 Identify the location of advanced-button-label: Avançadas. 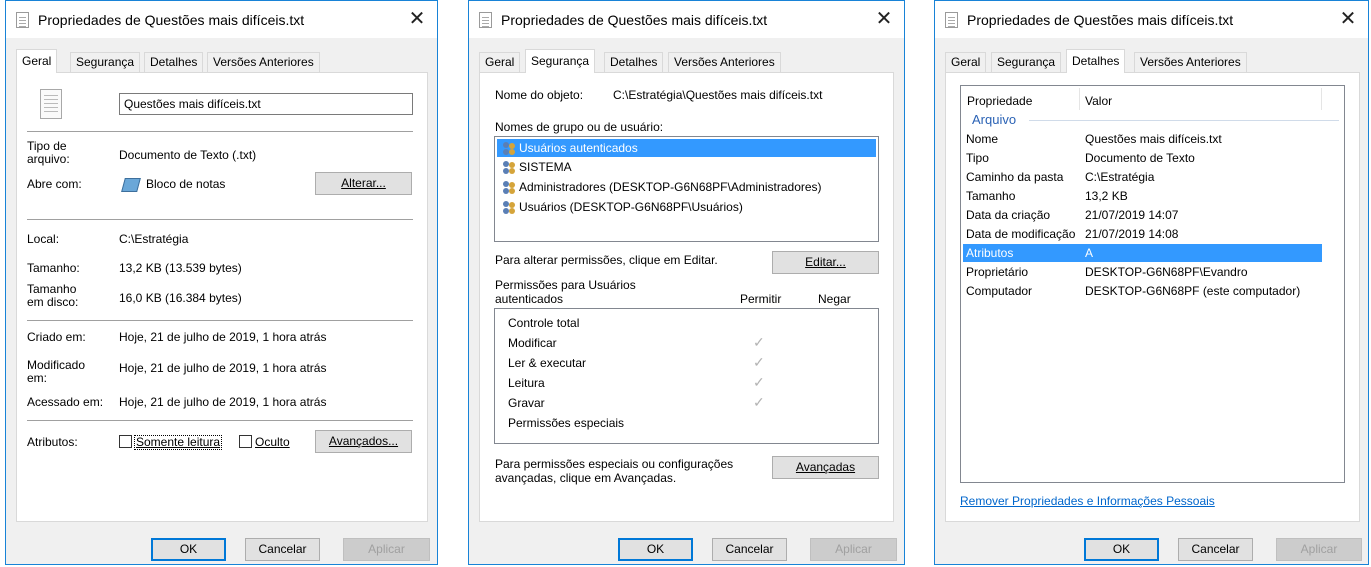
(825, 467).